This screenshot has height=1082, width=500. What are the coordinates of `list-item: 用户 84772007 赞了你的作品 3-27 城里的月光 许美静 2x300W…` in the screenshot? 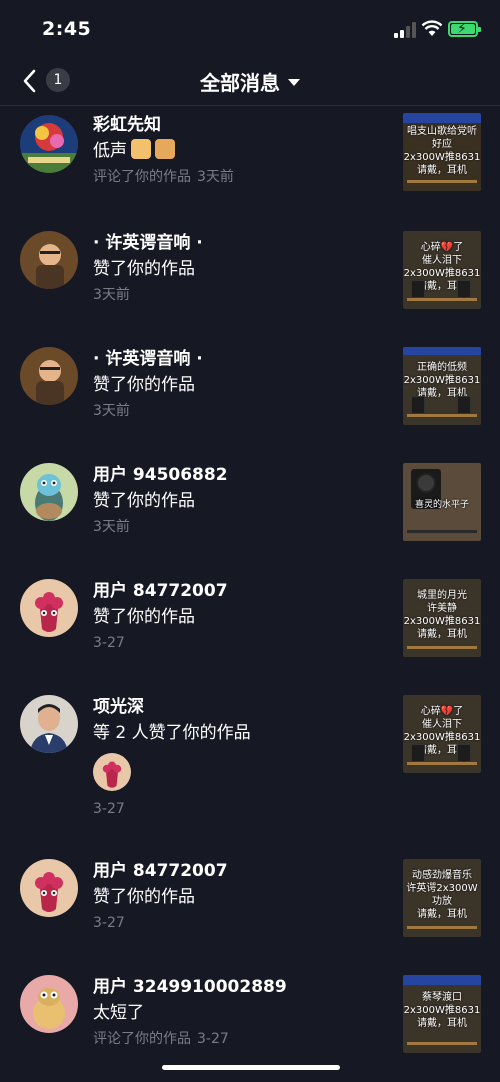 It's located at (250, 629).